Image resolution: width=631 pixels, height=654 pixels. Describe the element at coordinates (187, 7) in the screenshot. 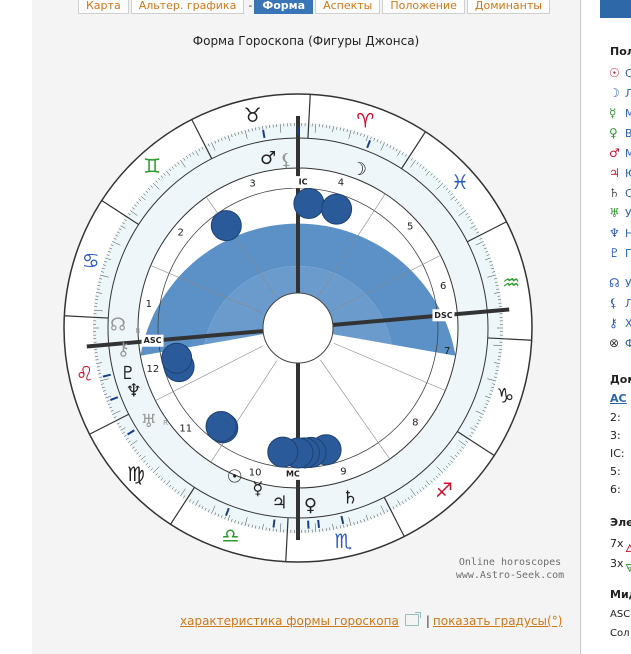

I see `tab-1: Альтер. графика` at that location.